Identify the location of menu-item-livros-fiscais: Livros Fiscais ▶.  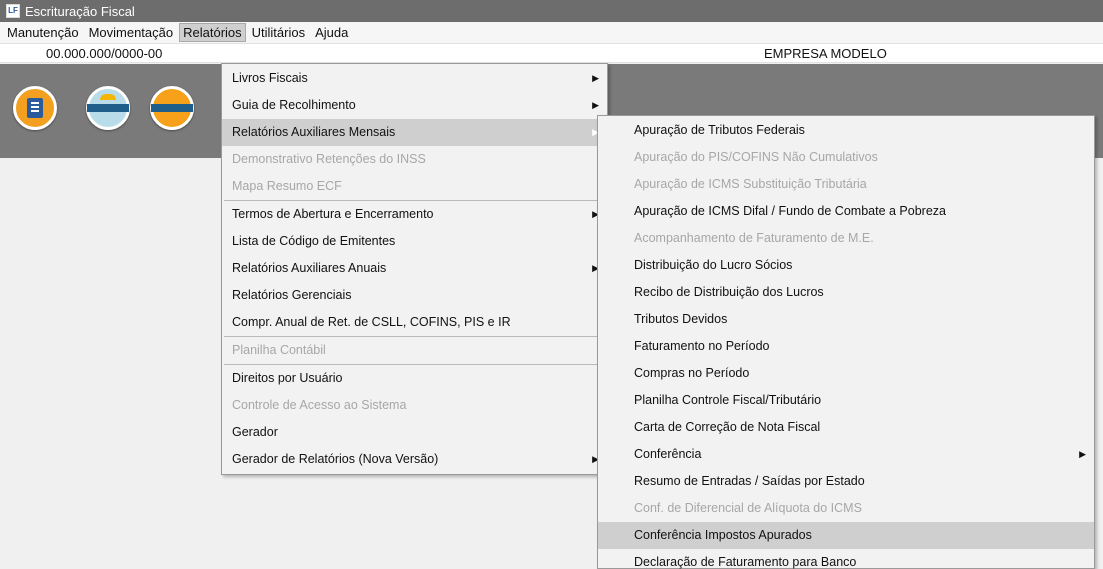
(414, 78).